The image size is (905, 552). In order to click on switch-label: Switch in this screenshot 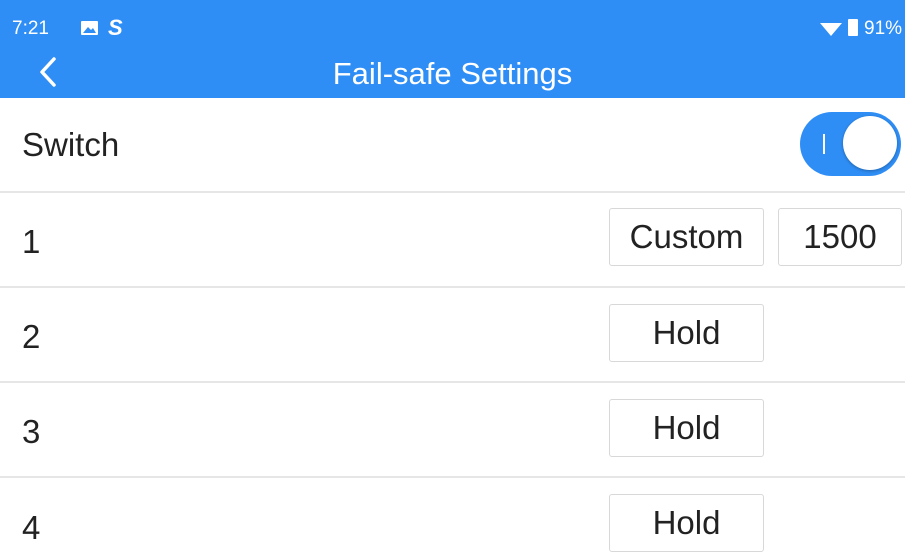, I will do `click(71, 144)`.